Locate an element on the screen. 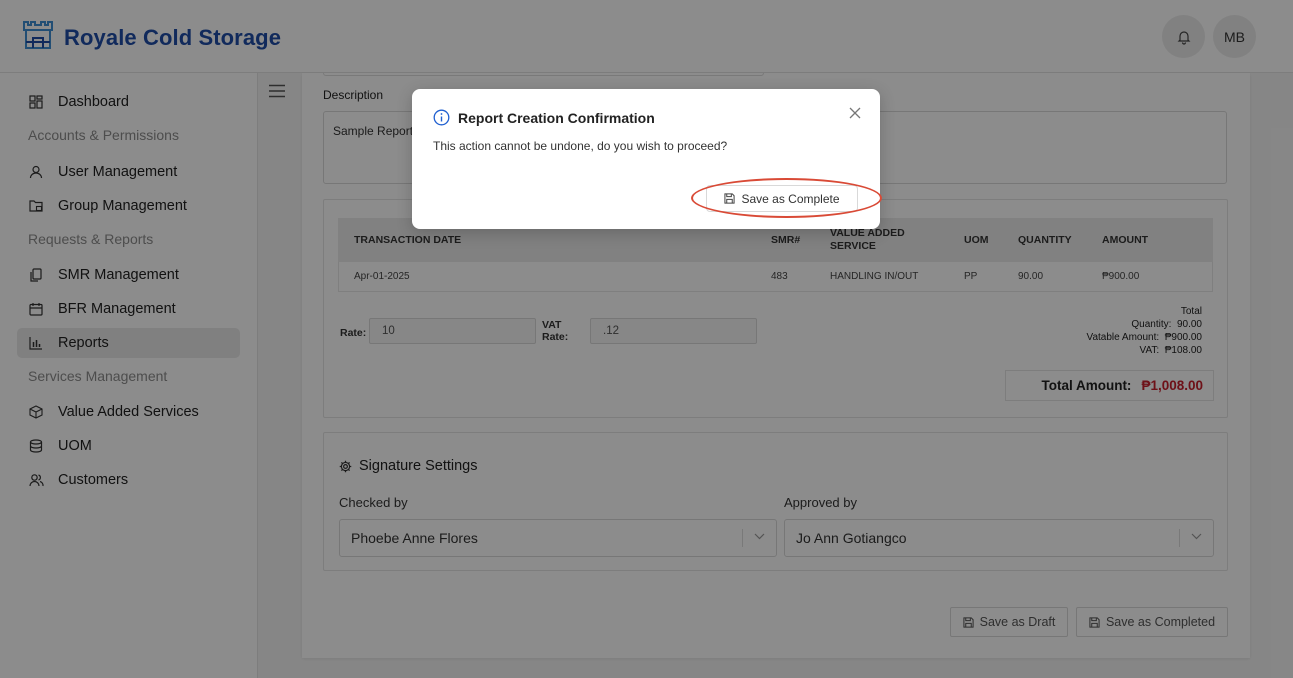 This screenshot has width=1293, height=678. close-button is located at coordinates (855, 113).